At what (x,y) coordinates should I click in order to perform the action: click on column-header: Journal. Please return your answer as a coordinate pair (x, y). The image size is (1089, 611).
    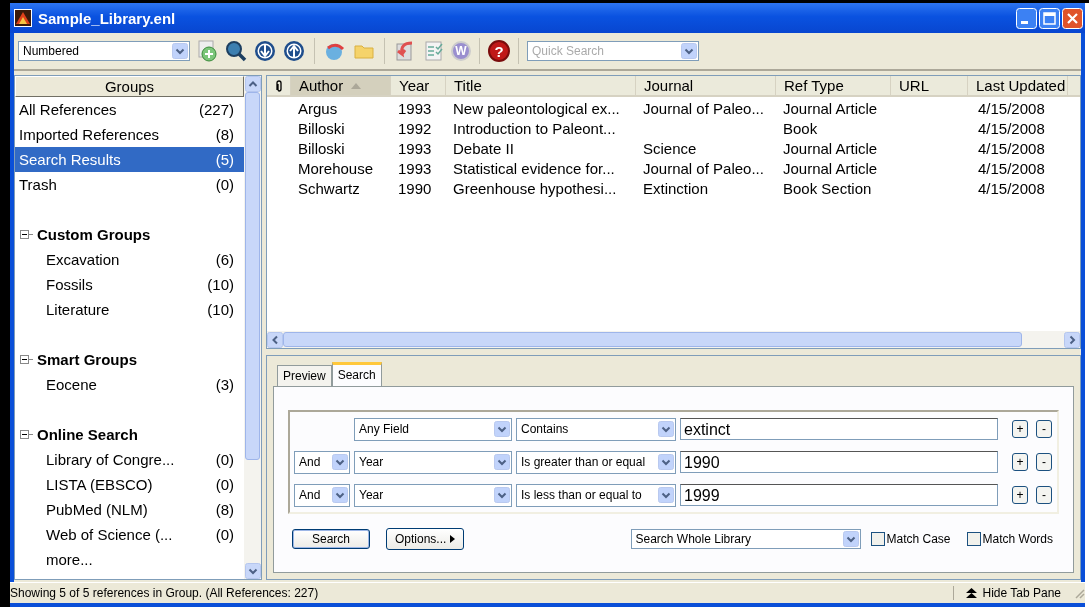
    Looking at the image, I should click on (706, 85).